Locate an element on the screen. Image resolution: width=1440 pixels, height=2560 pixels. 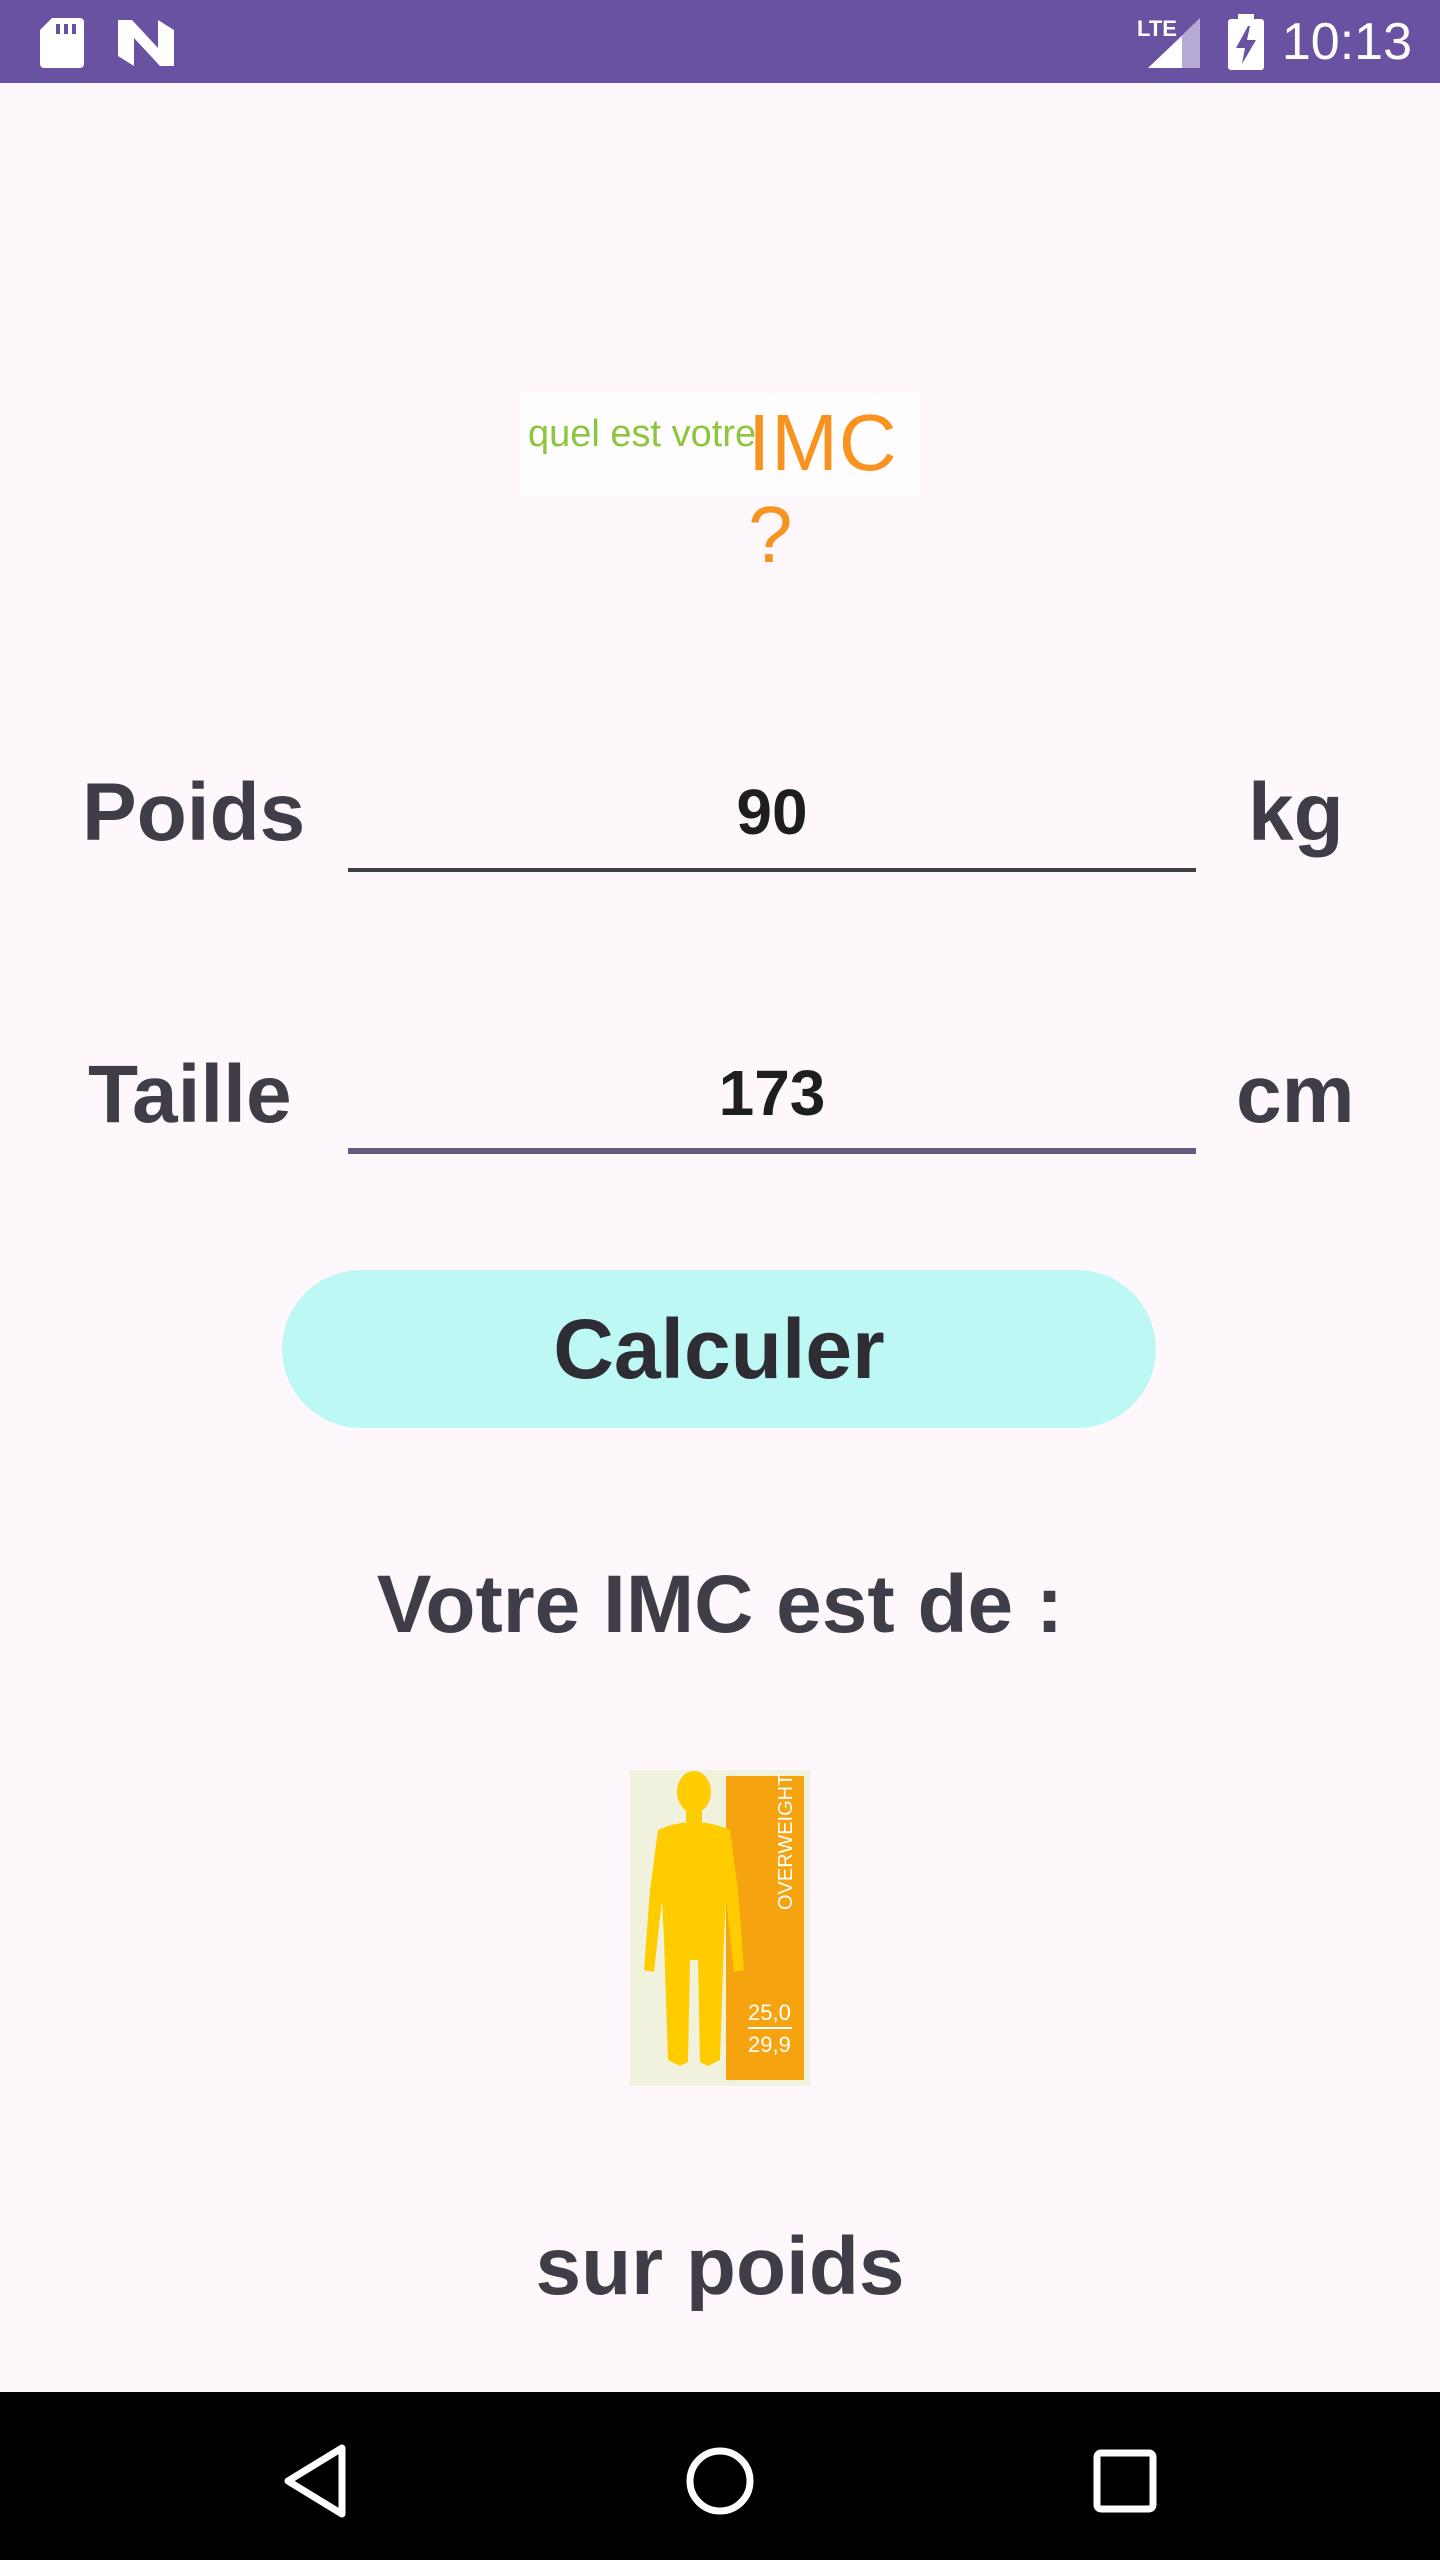
bmi-category-label: OVERWEIGHT is located at coordinates (786, 1842).